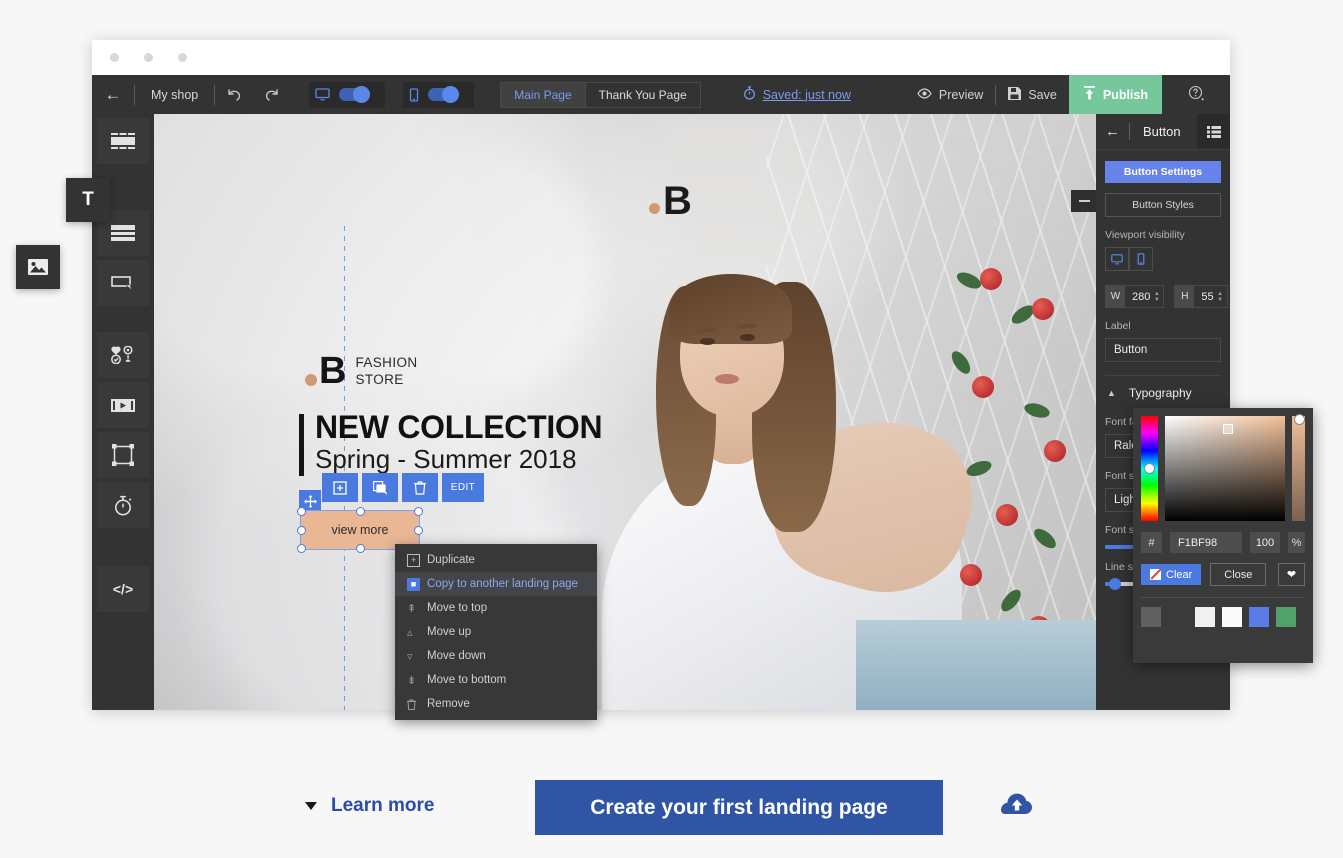  I want to click on color-picker-popup: # F1BF98 100 % Clear Close ❤, so click(1223, 535).